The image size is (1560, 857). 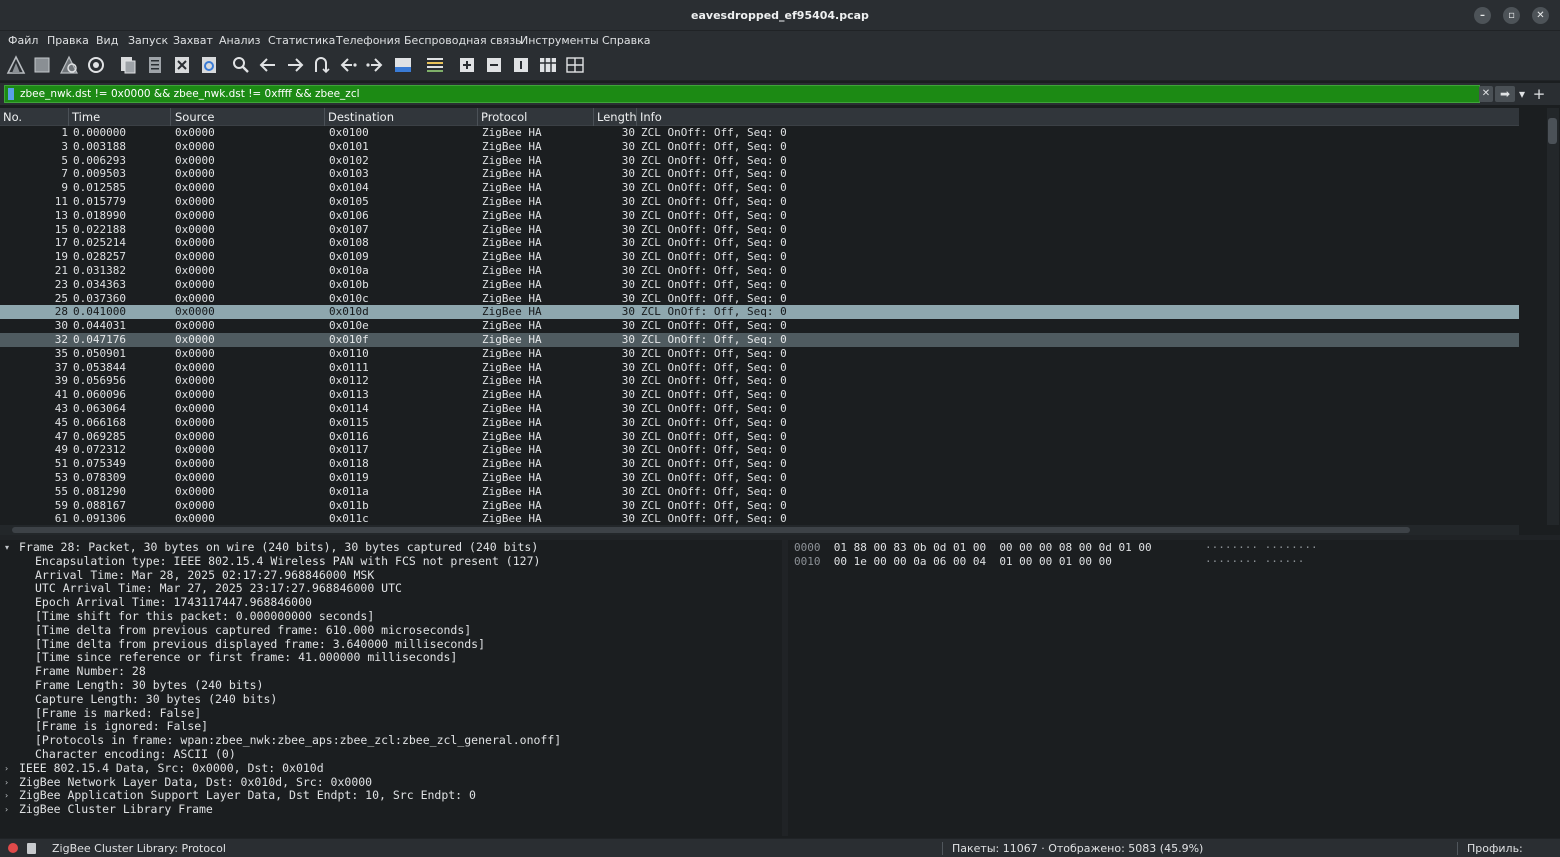 I want to click on status-profile: Профиль: Default, so click(x=1513, y=849).